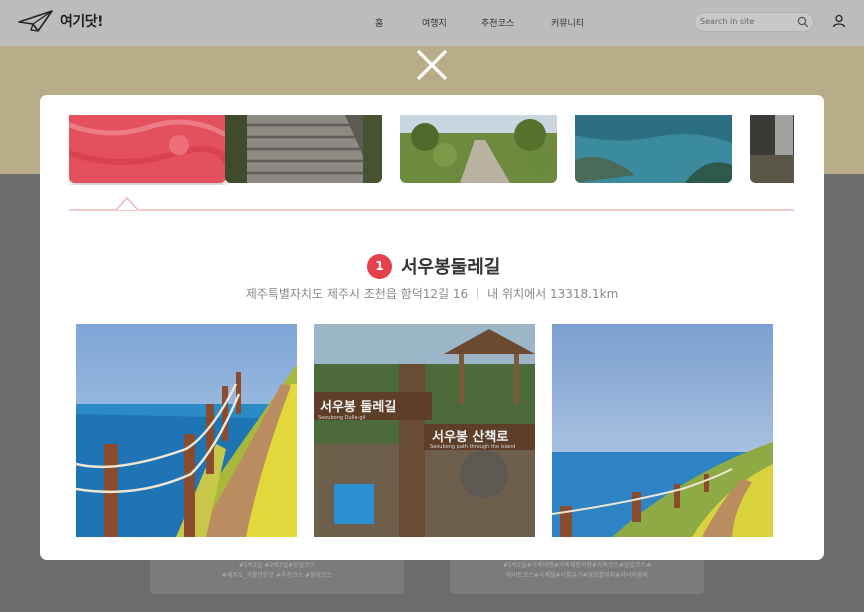  I want to click on user-icon, so click(839, 21).